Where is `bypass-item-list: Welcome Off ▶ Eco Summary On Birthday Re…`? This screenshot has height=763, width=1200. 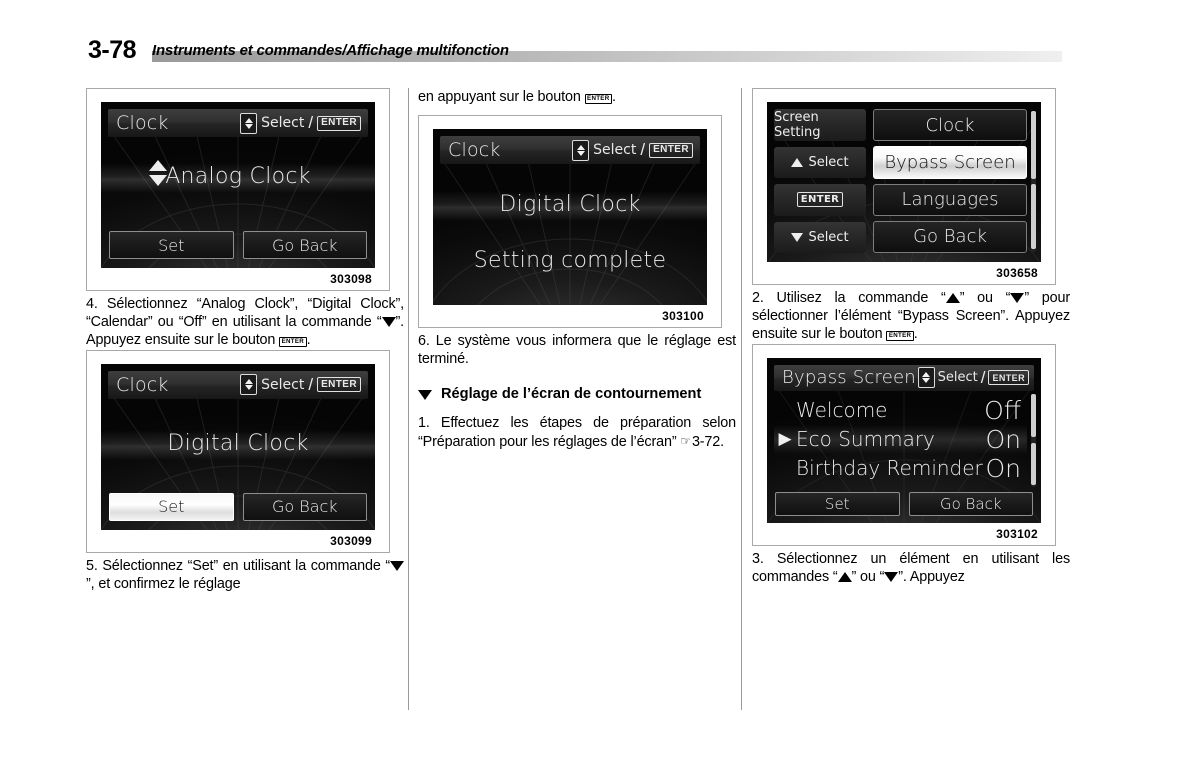 bypass-item-list: Welcome Off ▶ Eco Summary On Birthday Re… is located at coordinates (900, 439).